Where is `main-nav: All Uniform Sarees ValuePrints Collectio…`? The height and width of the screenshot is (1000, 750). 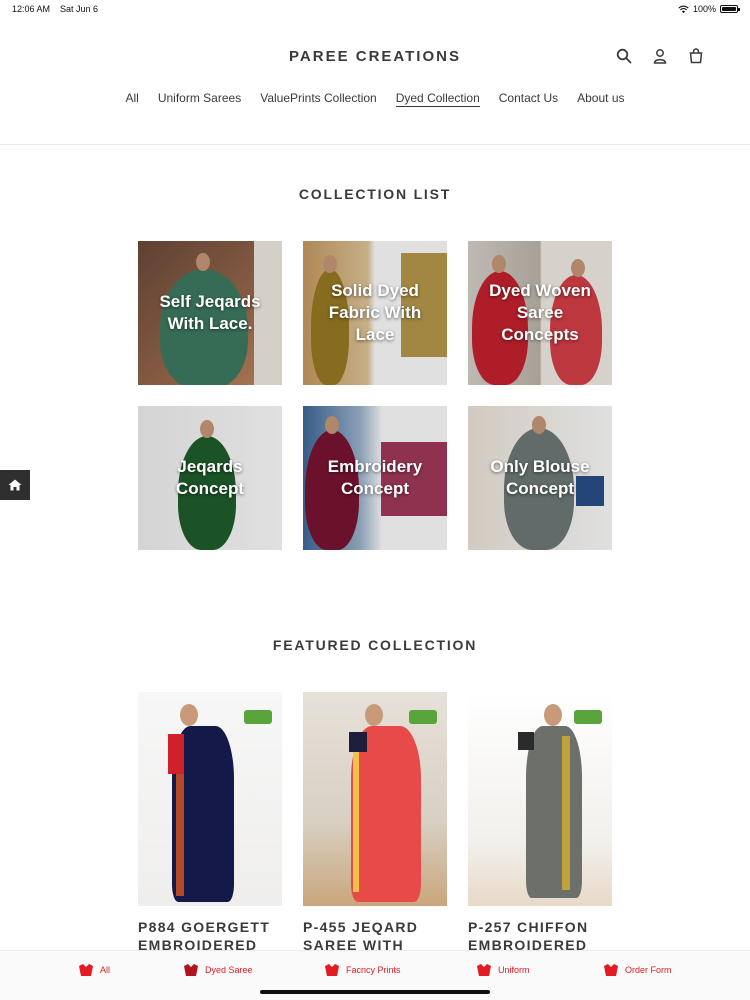 main-nav: All Uniform Sarees ValuePrints Collectio… is located at coordinates (375, 99).